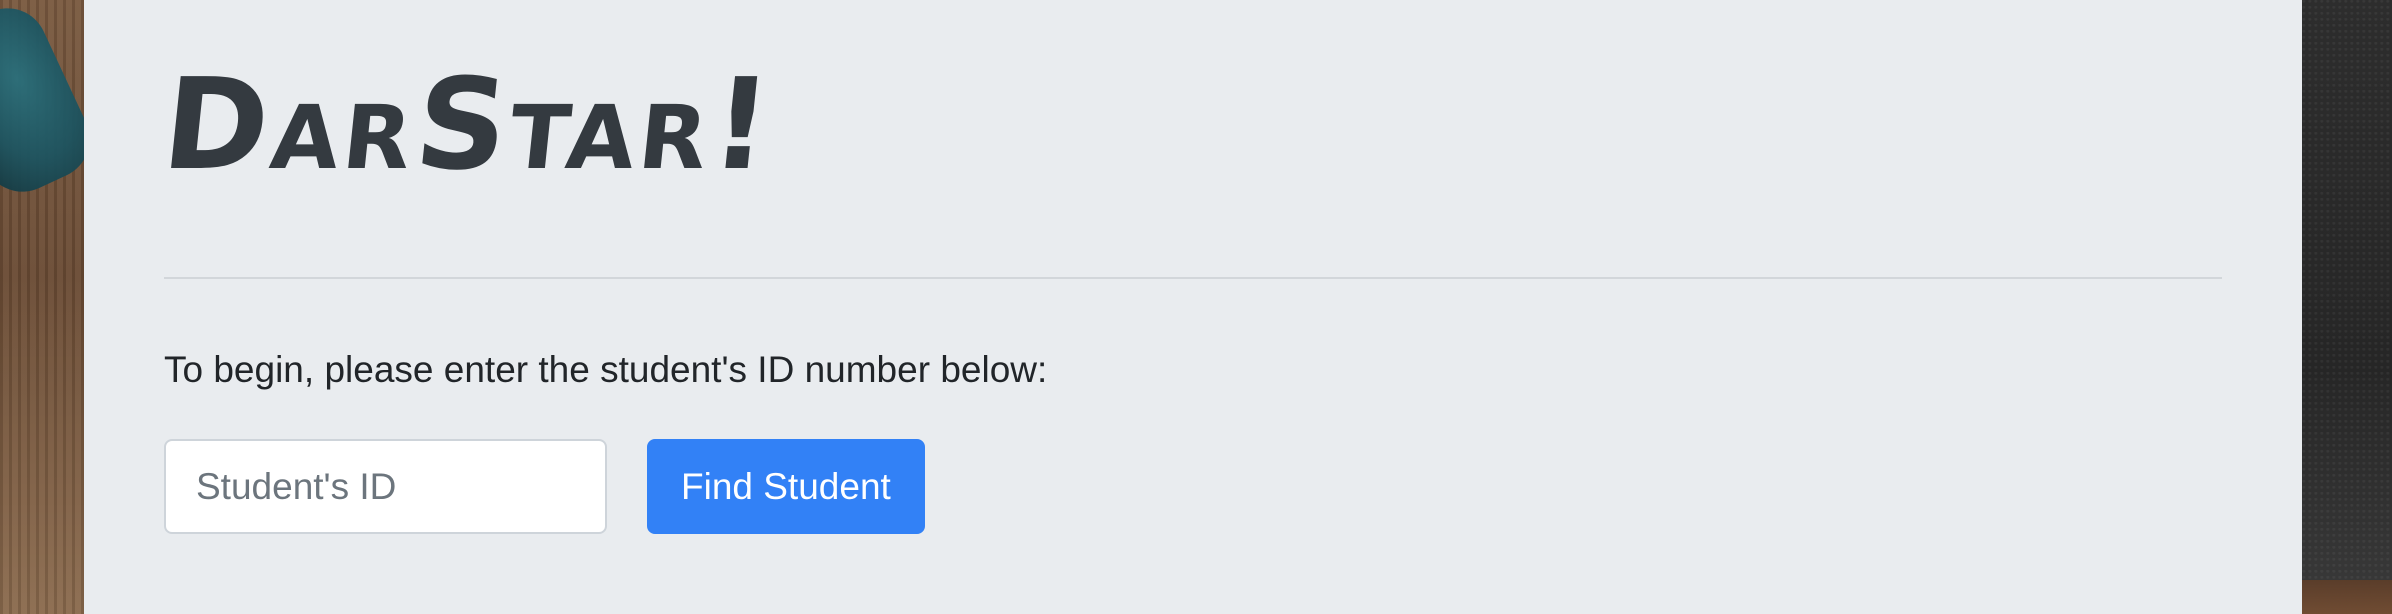 The width and height of the screenshot is (2392, 614). Describe the element at coordinates (469, 124) in the screenshot. I see `site-logo-title: DarStar!` at that location.